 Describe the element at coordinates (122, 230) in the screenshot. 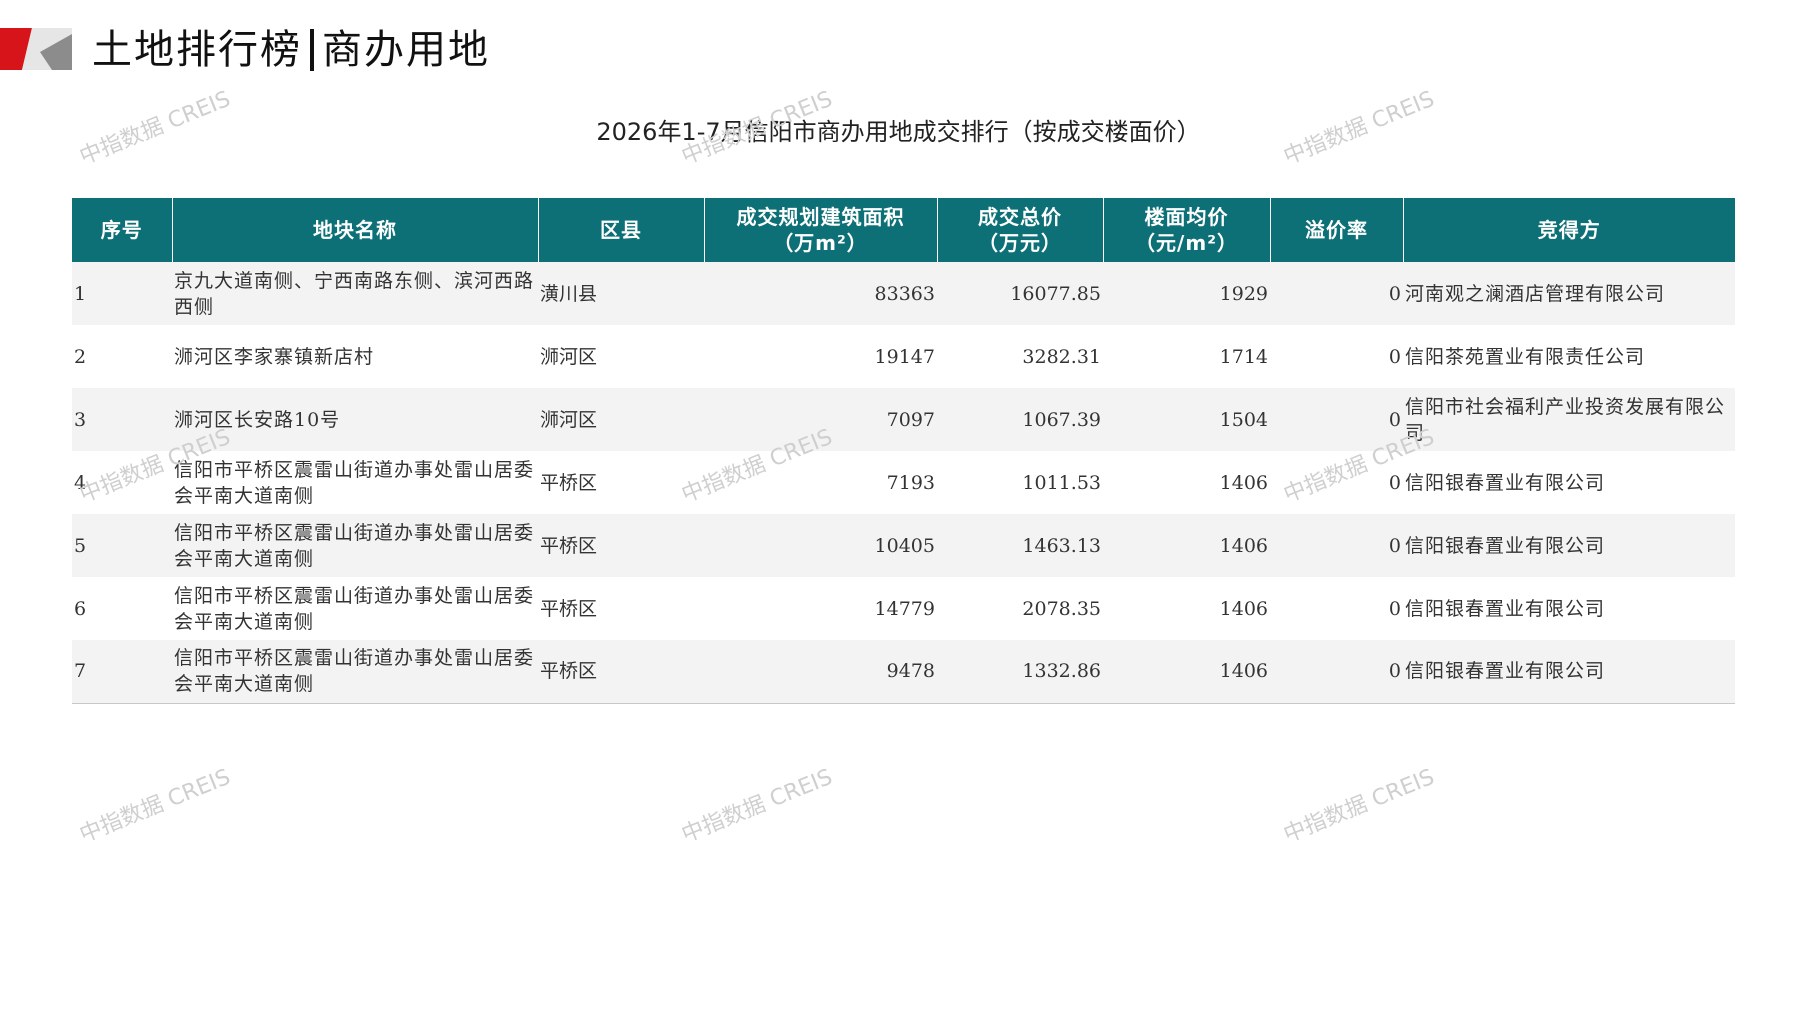

I see `column-header-index: 序号` at that location.